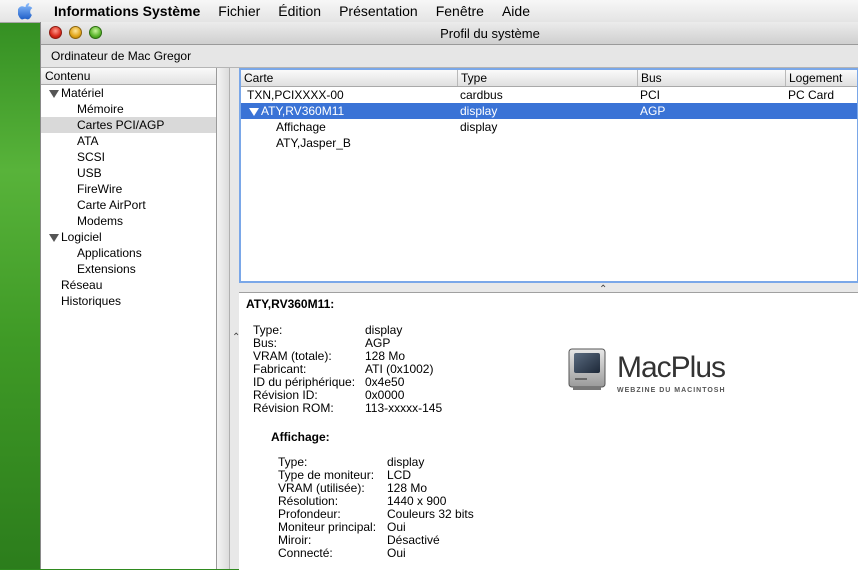 Image resolution: width=858 pixels, height=570 pixels. I want to click on cell-carte: ATY,Jasper_B, so click(313, 143).